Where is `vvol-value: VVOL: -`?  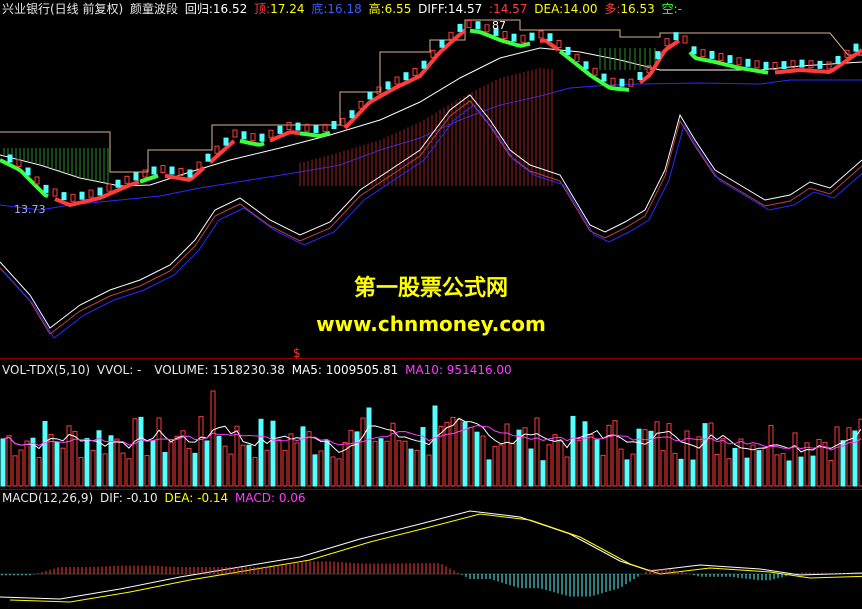
vvol-value: VVOL: - is located at coordinates (119, 370).